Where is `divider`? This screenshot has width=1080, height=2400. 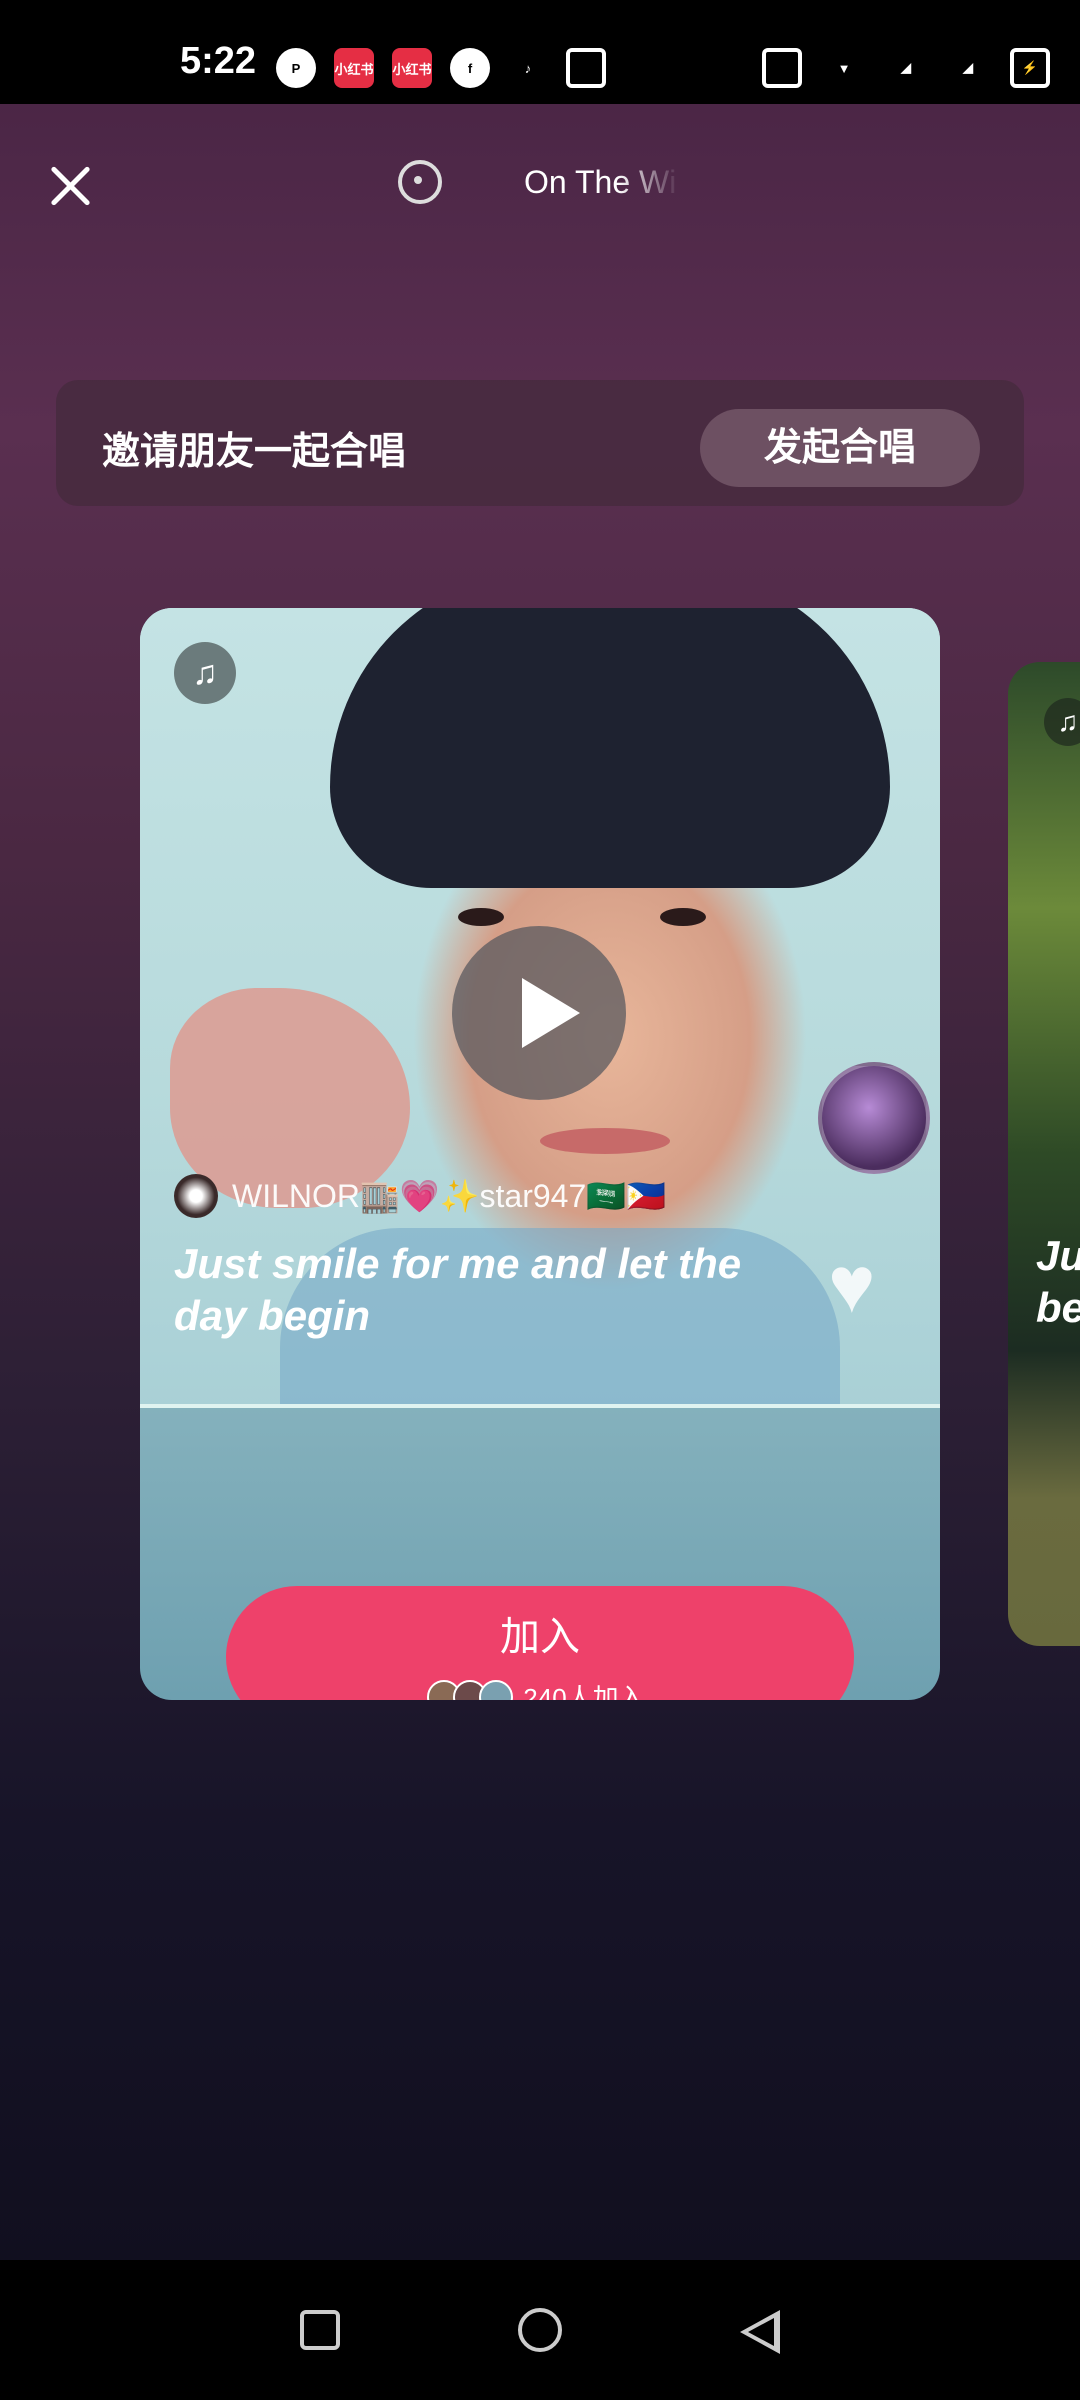
divider is located at coordinates (540, 1406).